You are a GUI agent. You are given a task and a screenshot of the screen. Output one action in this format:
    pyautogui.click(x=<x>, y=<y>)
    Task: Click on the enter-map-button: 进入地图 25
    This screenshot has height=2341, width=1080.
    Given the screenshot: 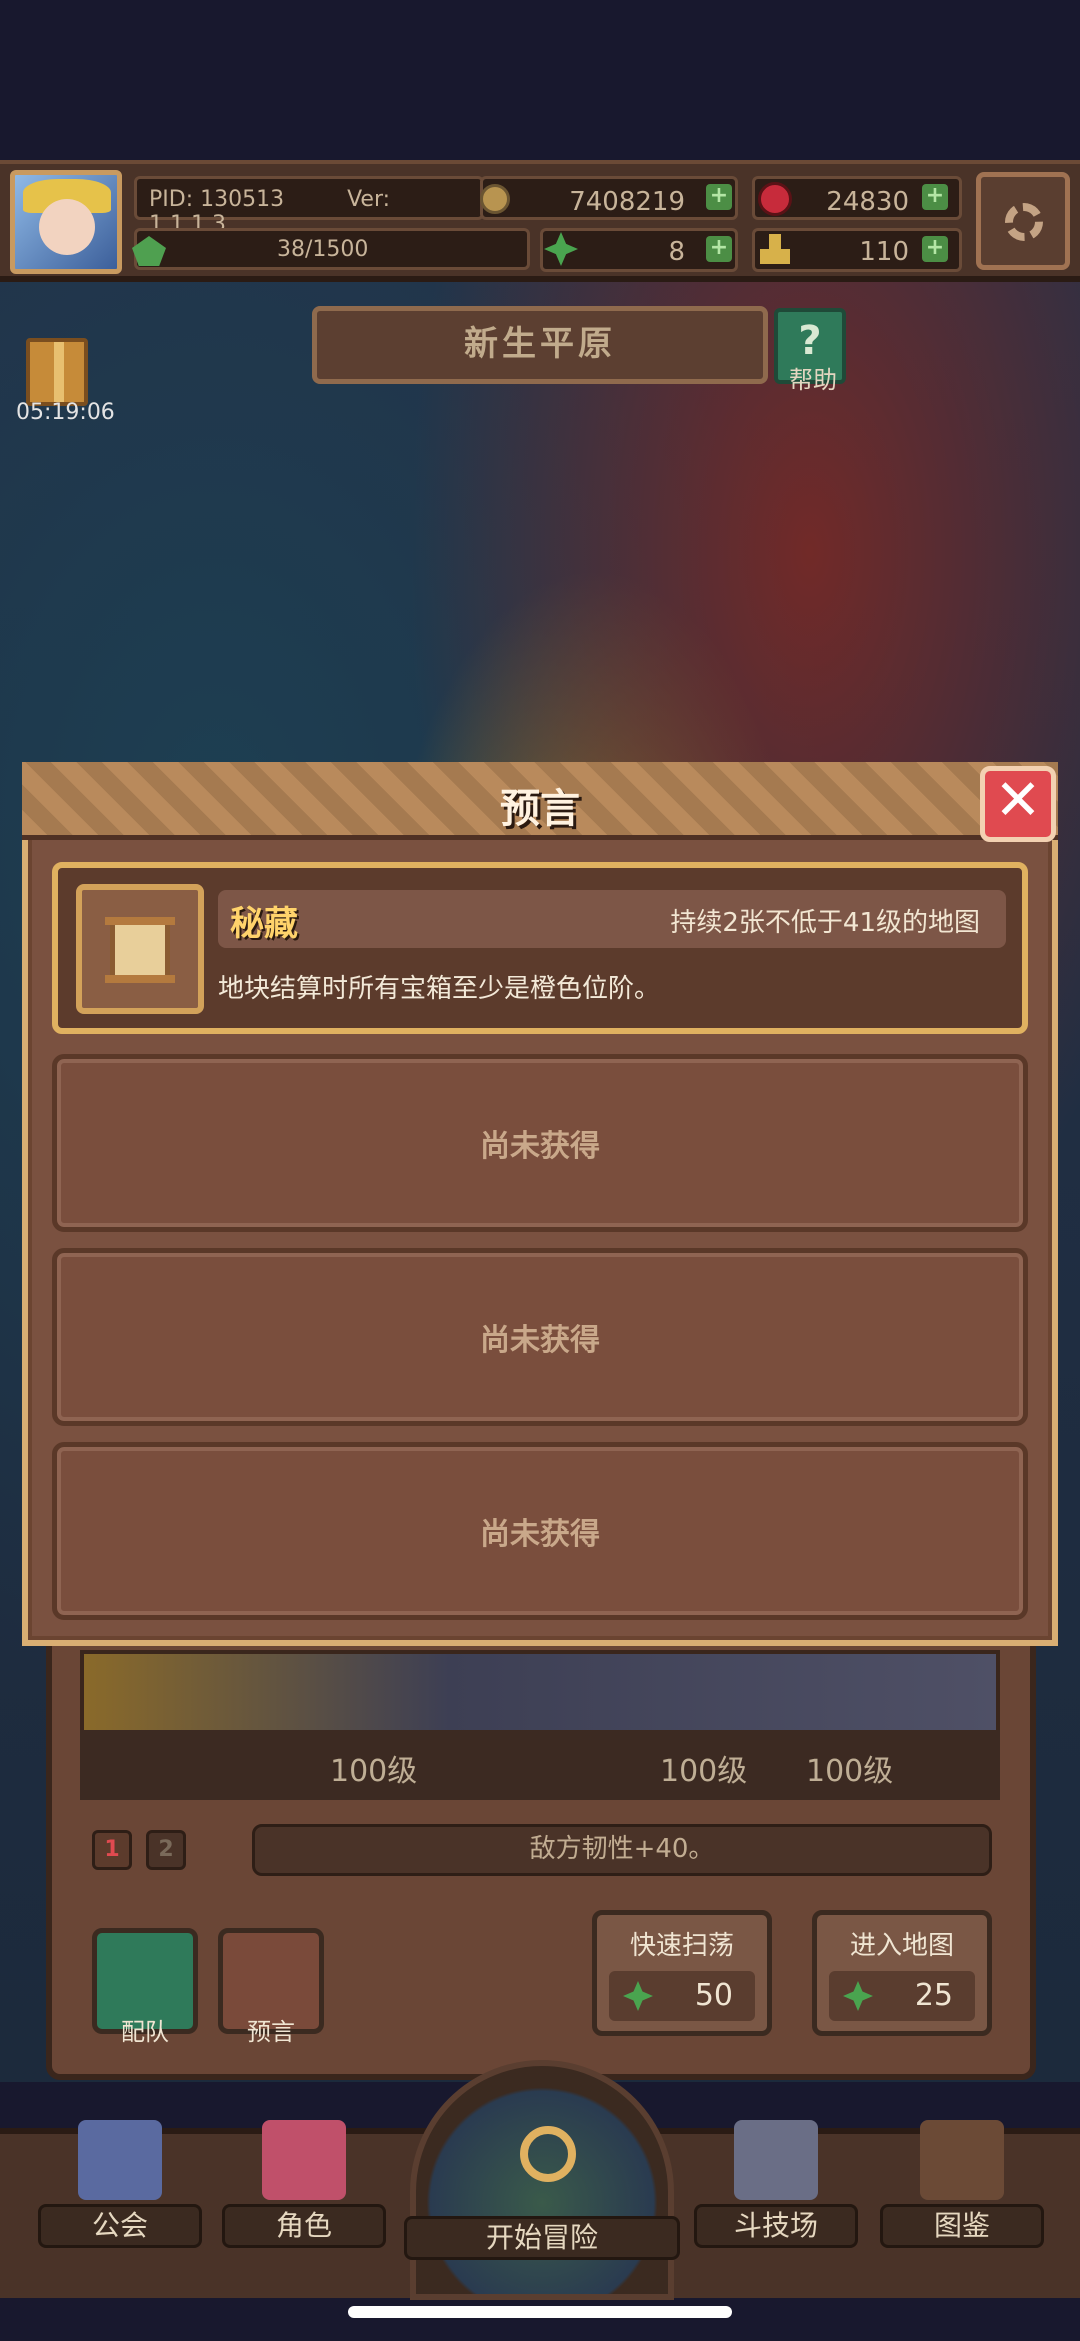 What is the action you would take?
    pyautogui.click(x=902, y=1973)
    